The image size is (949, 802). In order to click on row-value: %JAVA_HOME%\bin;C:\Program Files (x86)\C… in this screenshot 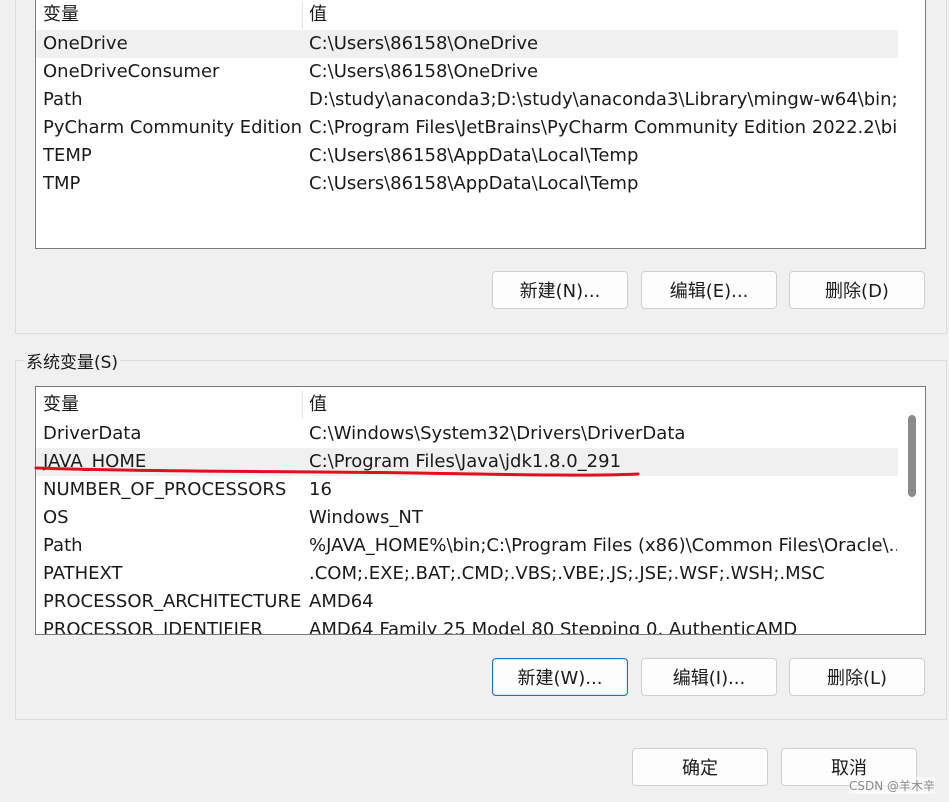, I will do `click(603, 545)`.